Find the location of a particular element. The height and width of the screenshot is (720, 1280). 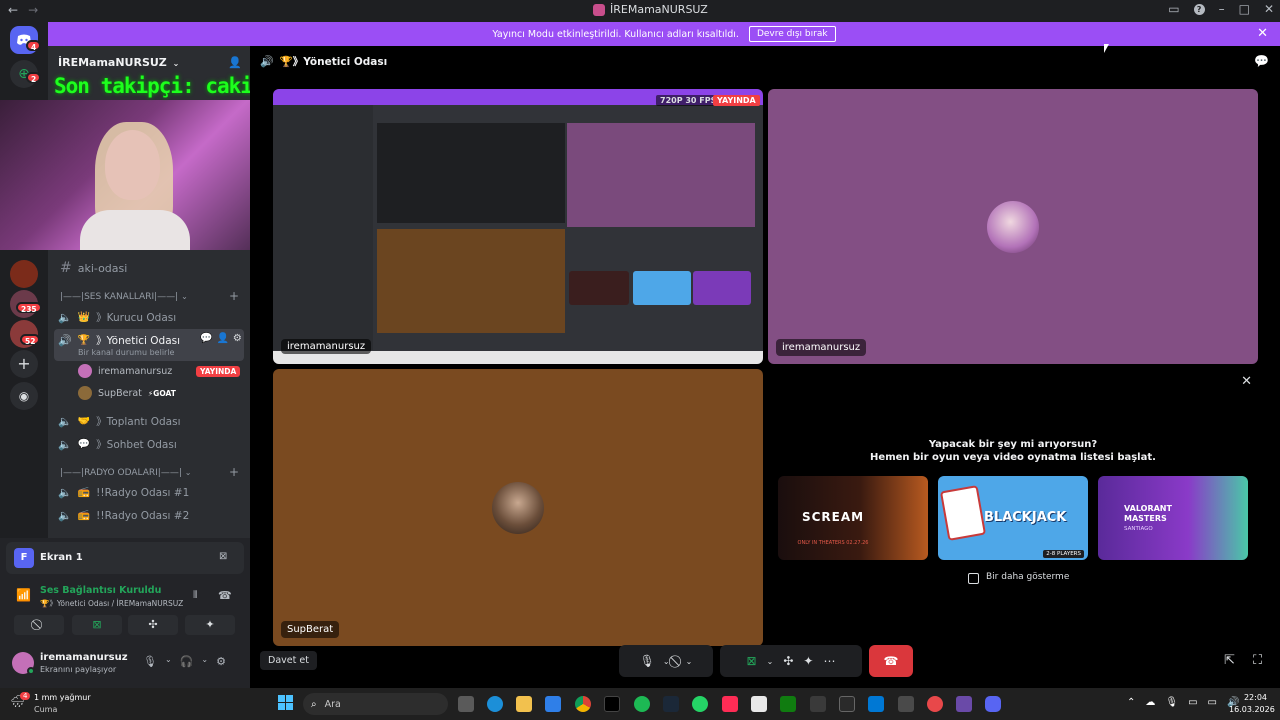

participant-tile: iremamanursuz is located at coordinates (1013, 226).